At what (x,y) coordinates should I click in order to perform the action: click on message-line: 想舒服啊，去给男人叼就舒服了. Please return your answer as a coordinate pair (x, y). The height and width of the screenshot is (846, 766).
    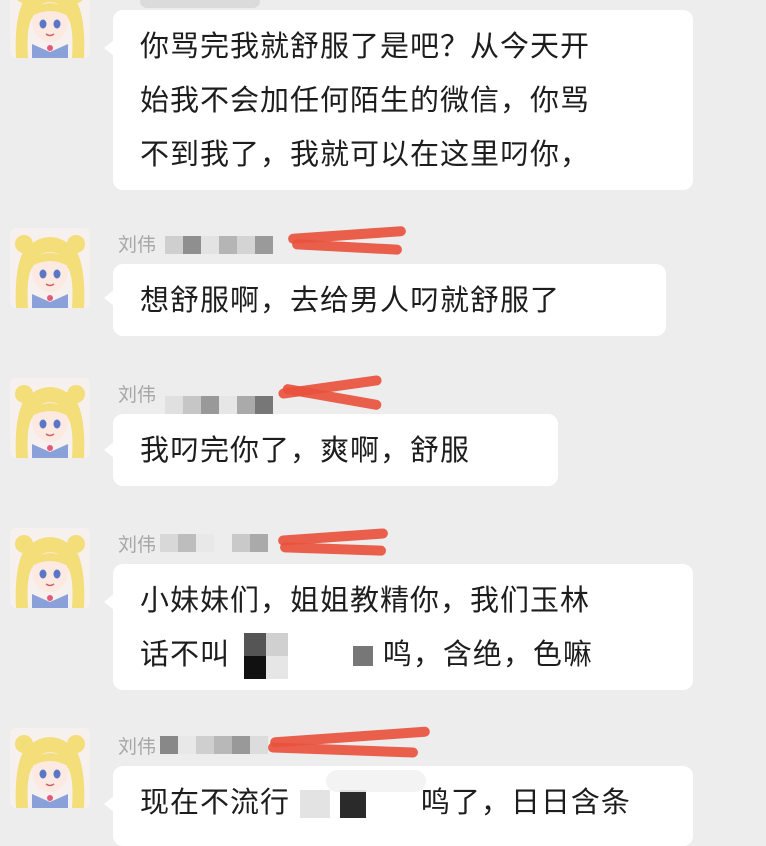
    Looking at the image, I should click on (350, 300).